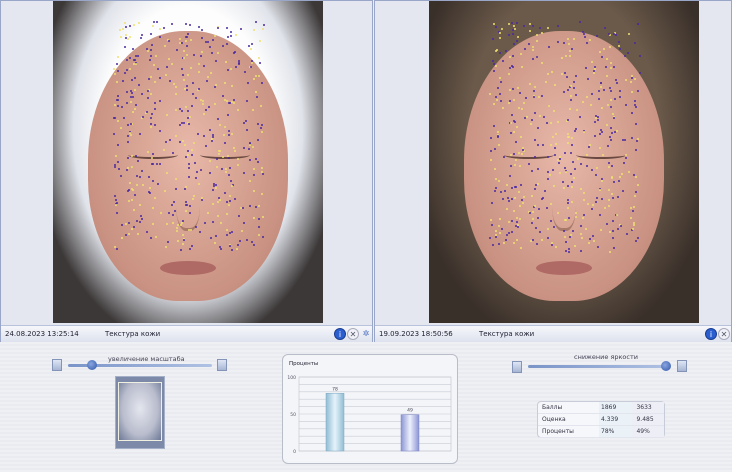 Image resolution: width=732 pixels, height=472 pixels. I want to click on bar-24.08.2023, so click(335, 422).